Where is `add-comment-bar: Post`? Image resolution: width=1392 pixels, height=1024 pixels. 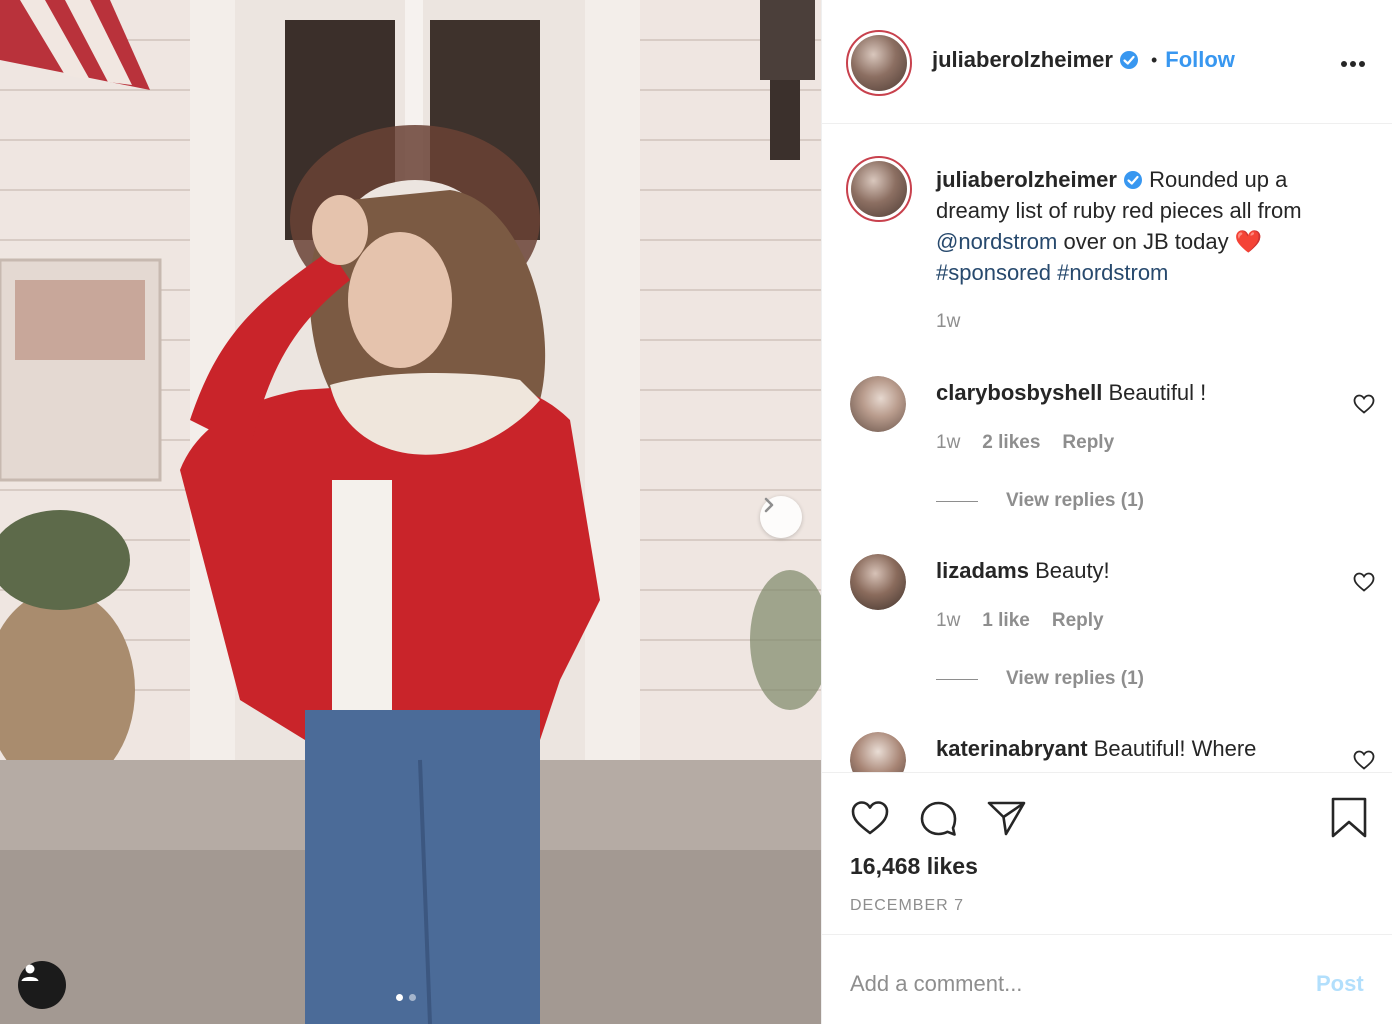
add-comment-bar: Post is located at coordinates (1107, 979).